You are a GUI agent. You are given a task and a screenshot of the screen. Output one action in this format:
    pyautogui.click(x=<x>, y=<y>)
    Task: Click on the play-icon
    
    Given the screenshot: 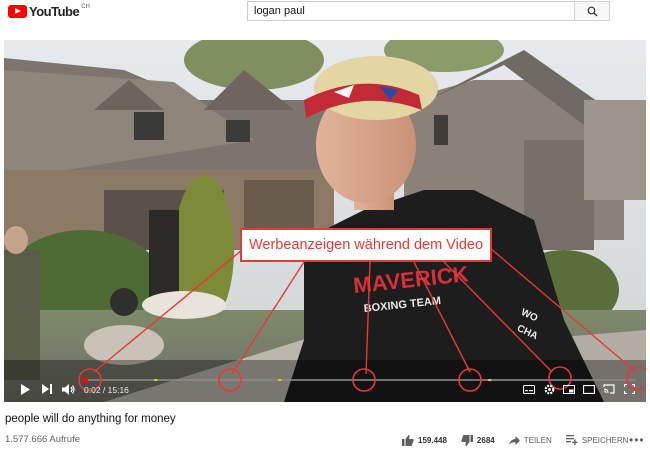 What is the action you would take?
    pyautogui.click(x=25, y=389)
    